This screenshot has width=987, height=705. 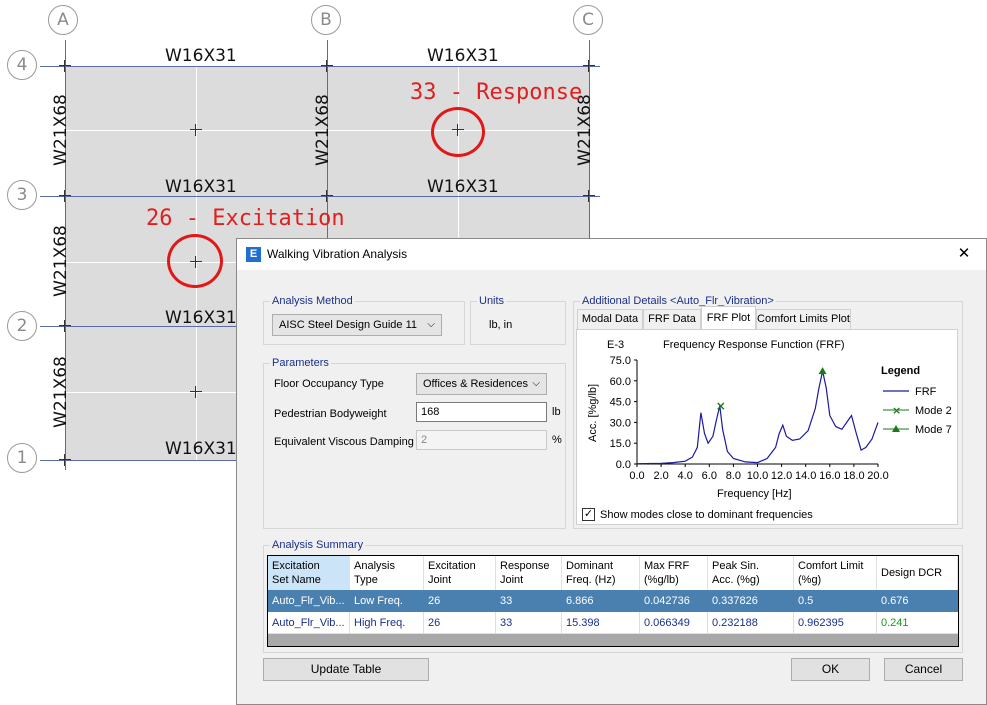 I want to click on table-cell: 6.866, so click(x=580, y=601).